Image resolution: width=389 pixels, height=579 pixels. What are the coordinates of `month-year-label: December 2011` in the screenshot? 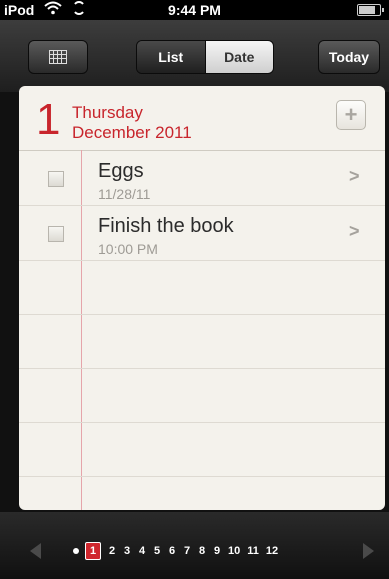 It's located at (132, 132).